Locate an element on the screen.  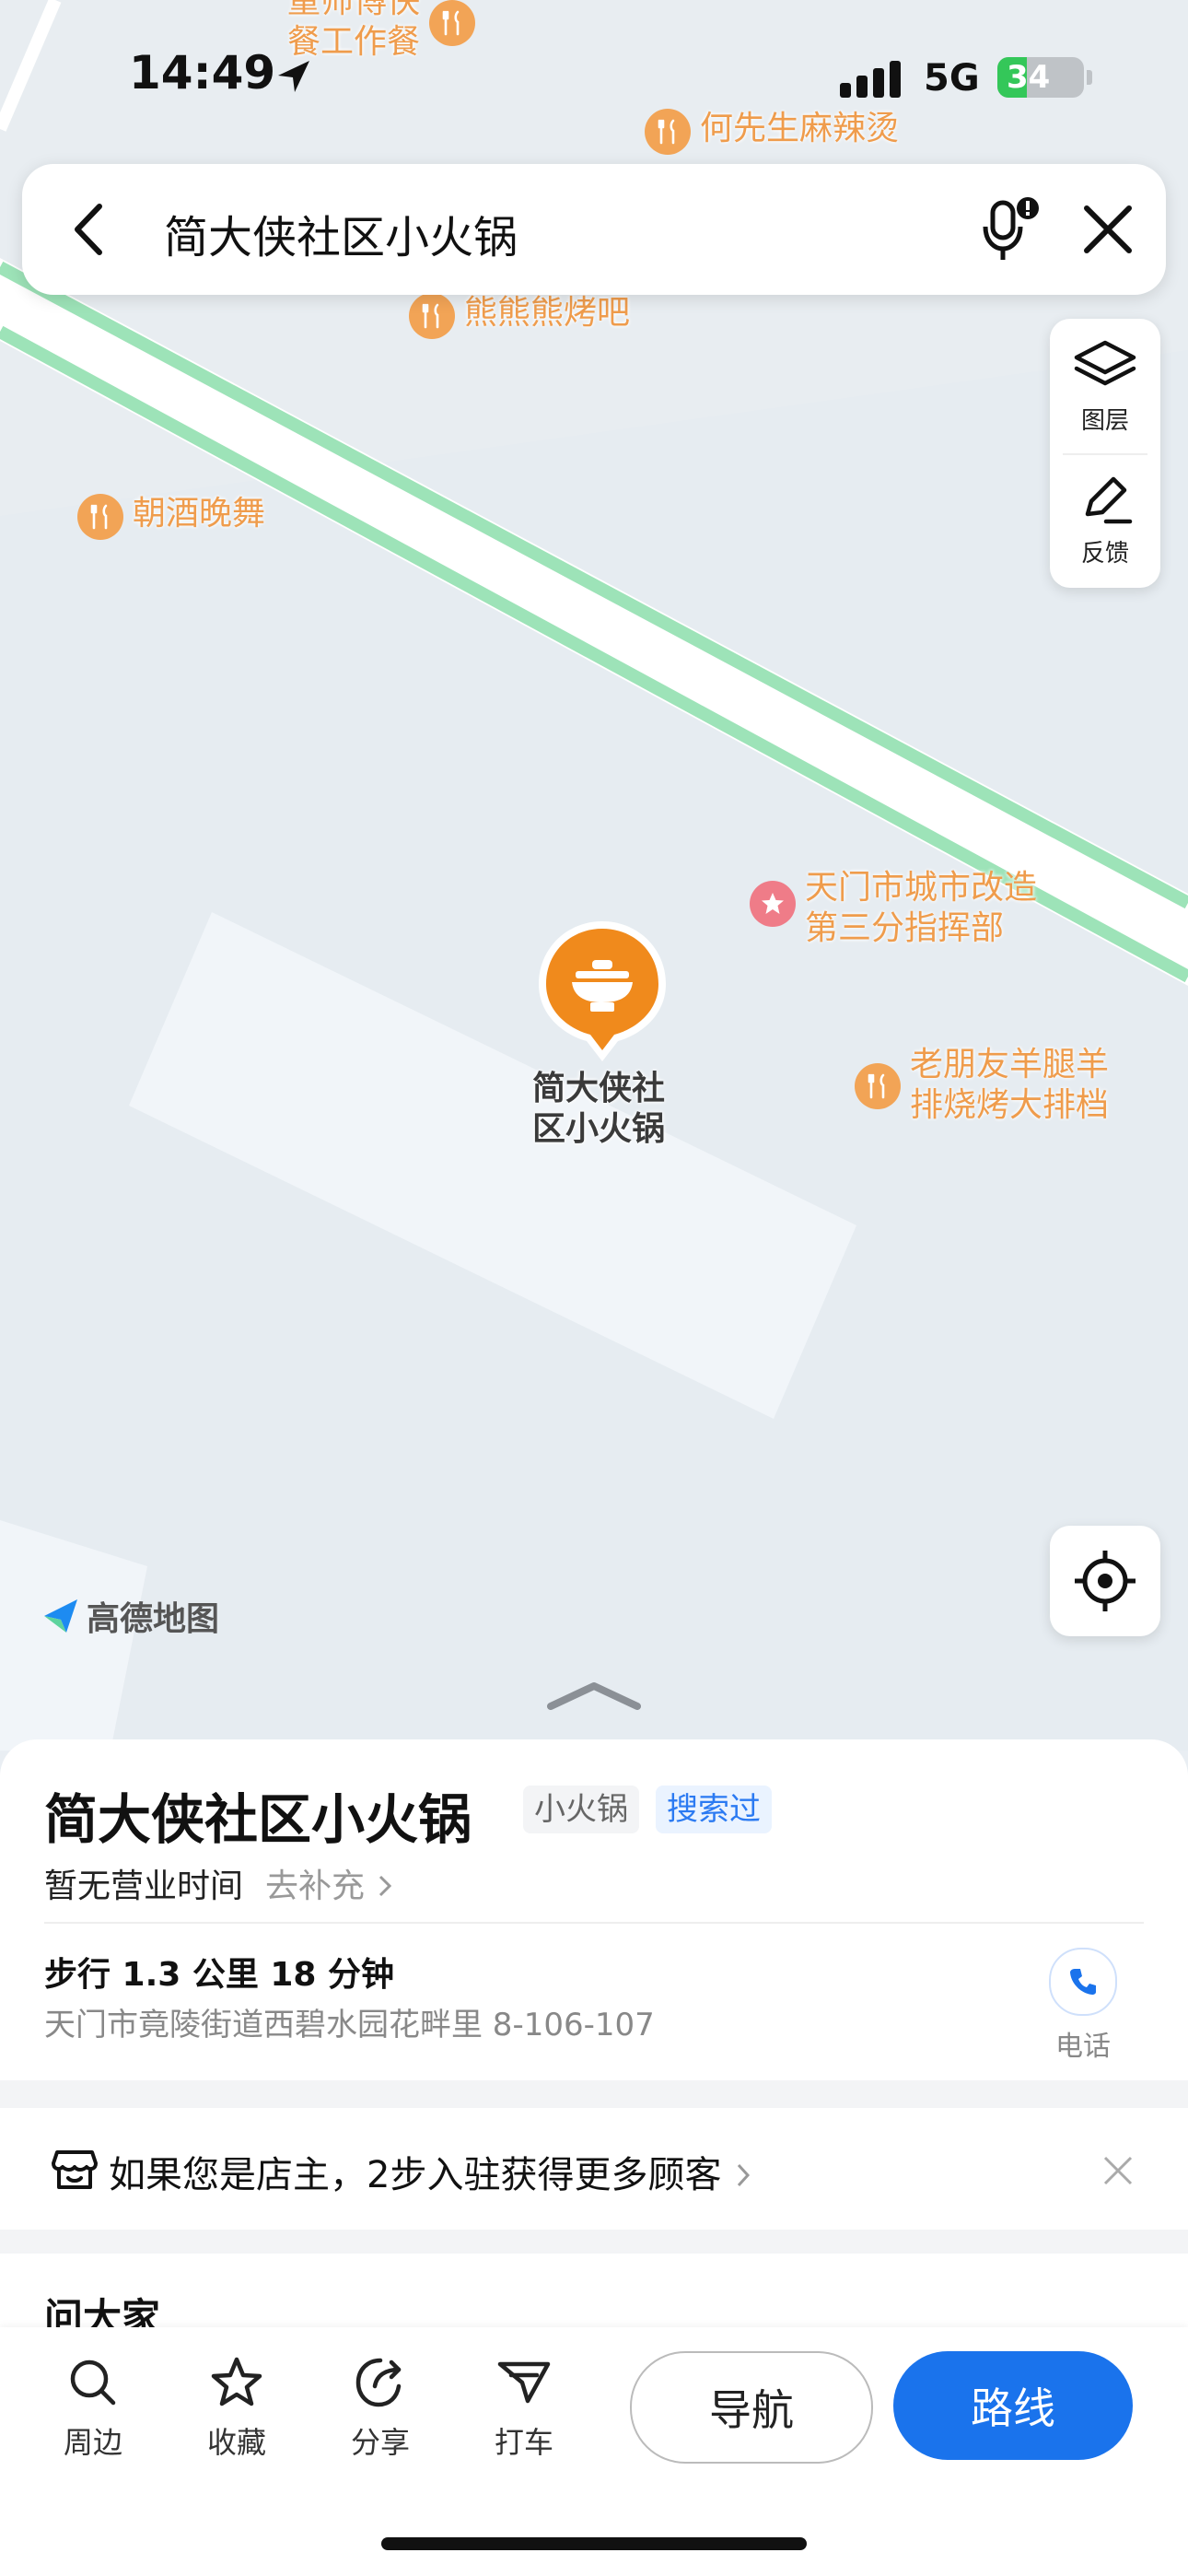
walking-distance: 步行 1.3 公里 18 分钟 is located at coordinates (219, 1975).